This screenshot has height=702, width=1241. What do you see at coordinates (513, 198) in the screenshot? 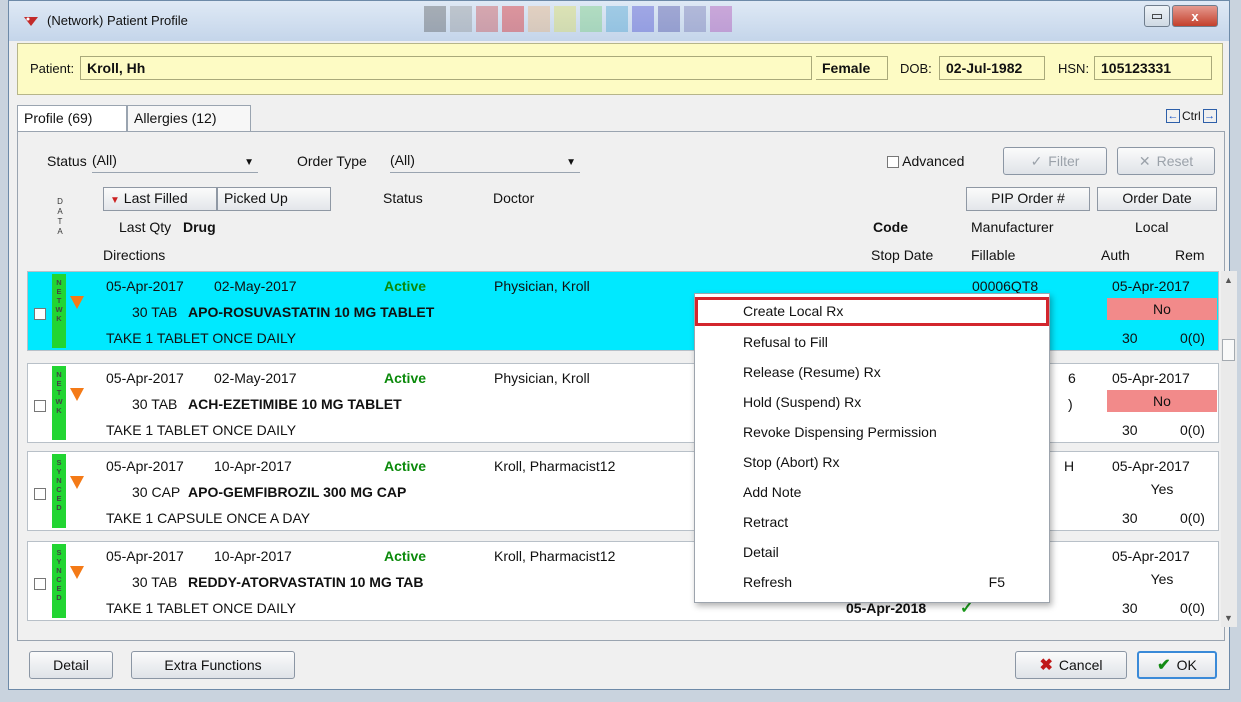
I see `doctor-column-header: Doctor` at bounding box center [513, 198].